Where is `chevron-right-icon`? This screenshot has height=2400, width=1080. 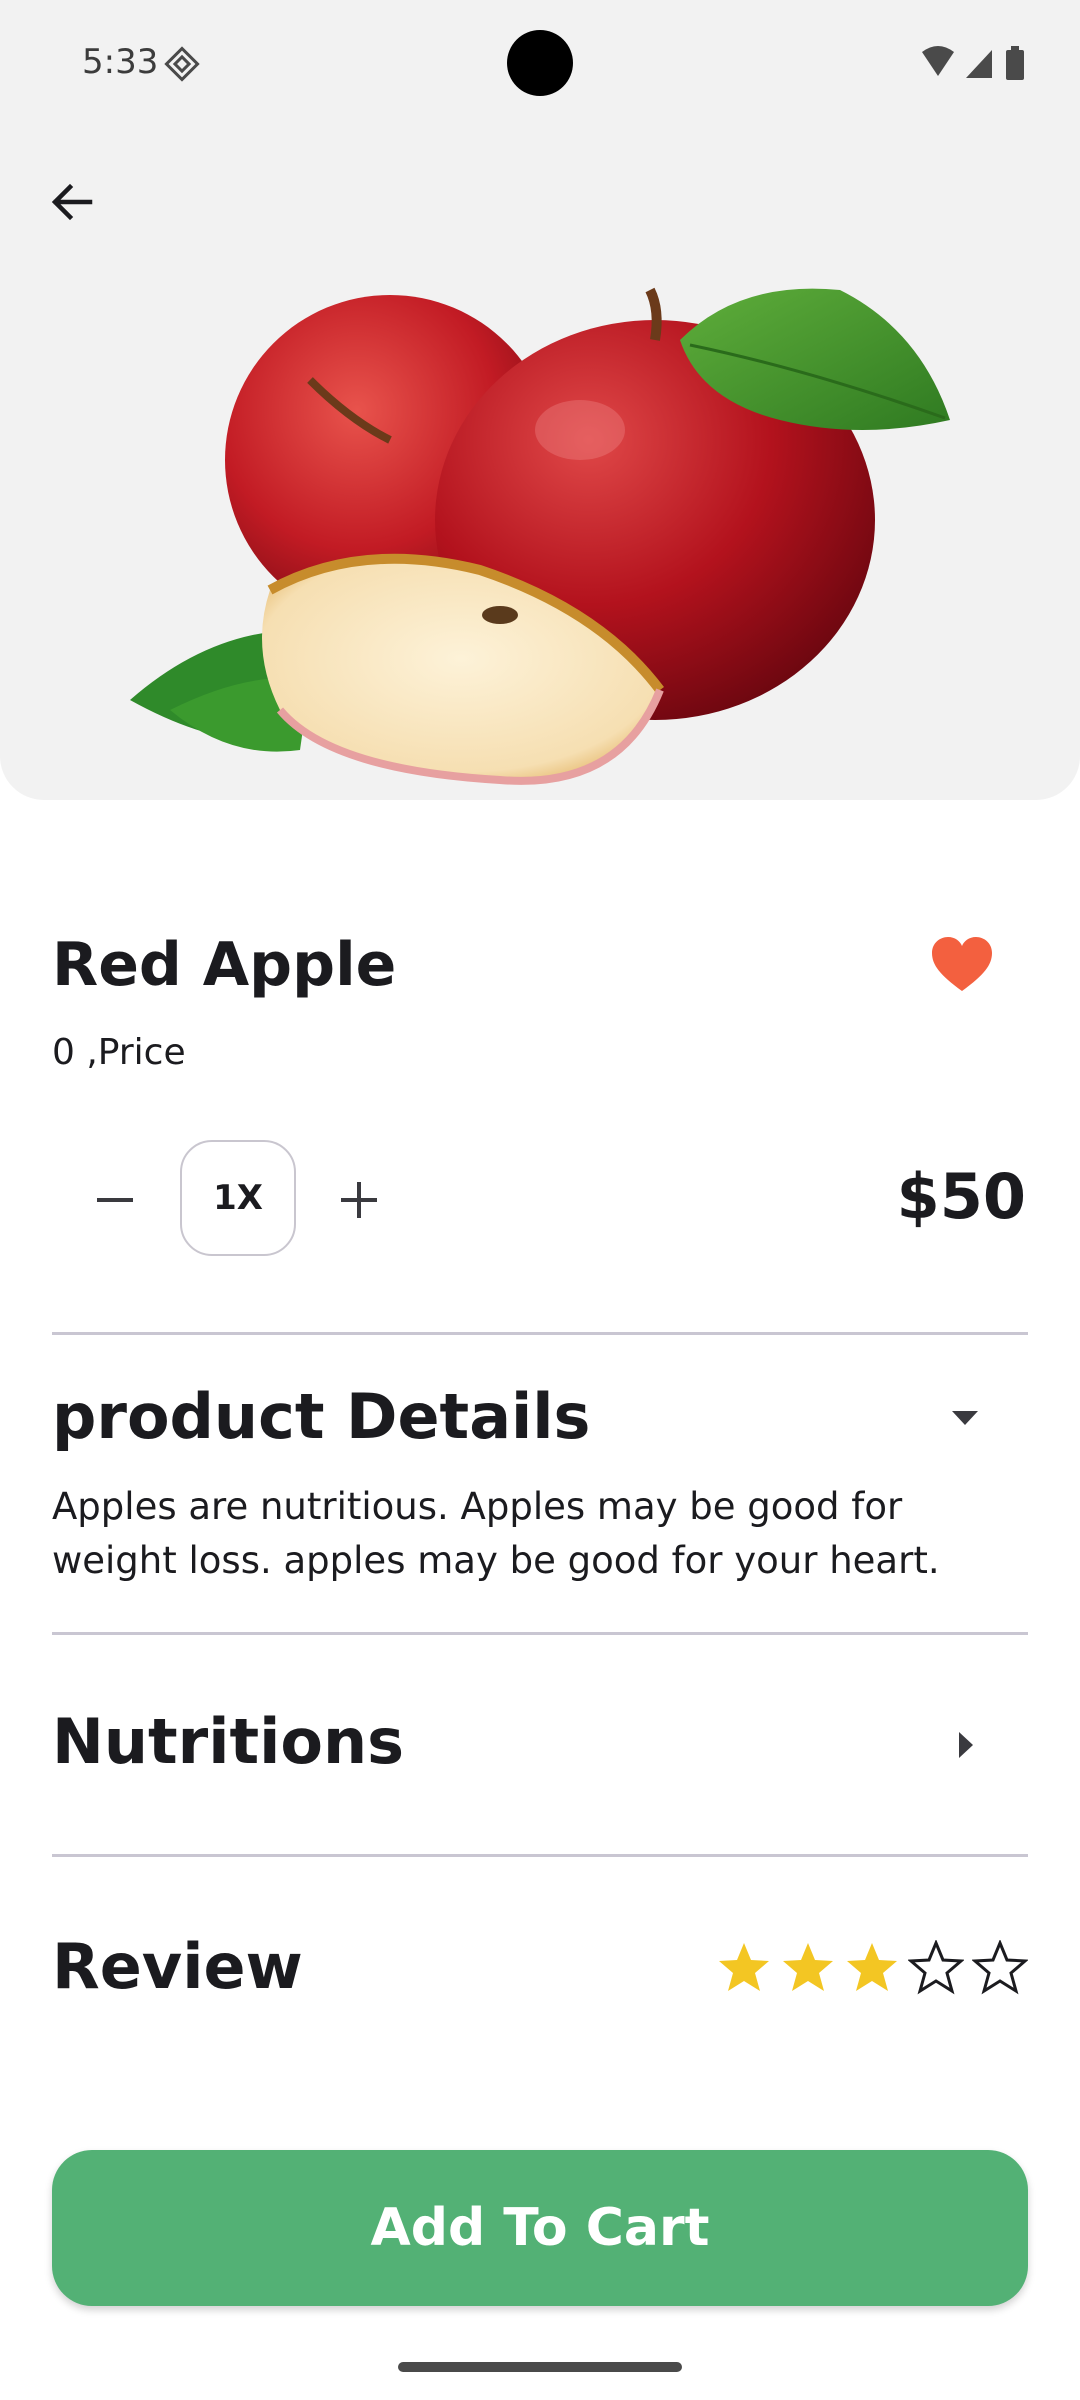 chevron-right-icon is located at coordinates (966, 1745).